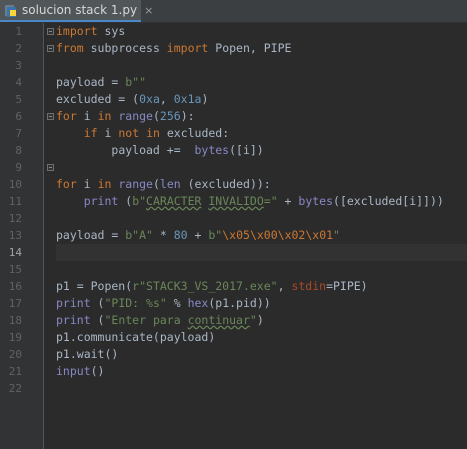 The width and height of the screenshot is (467, 449). I want to click on code-text: ):, so click(187, 116).